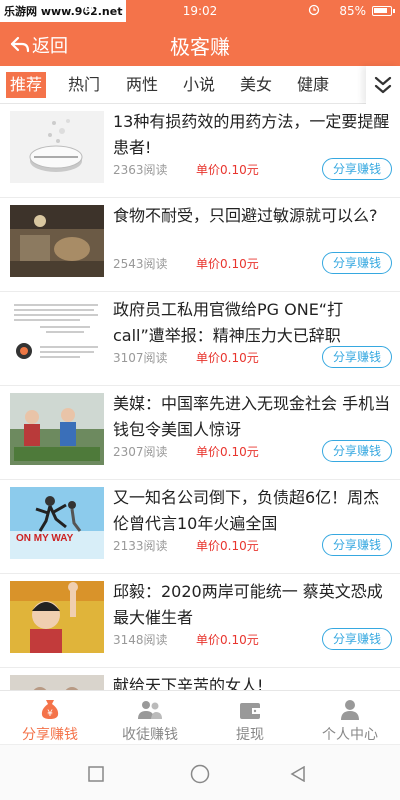  Describe the element at coordinates (150, 710) in the screenshot. I see `users-icon` at that location.